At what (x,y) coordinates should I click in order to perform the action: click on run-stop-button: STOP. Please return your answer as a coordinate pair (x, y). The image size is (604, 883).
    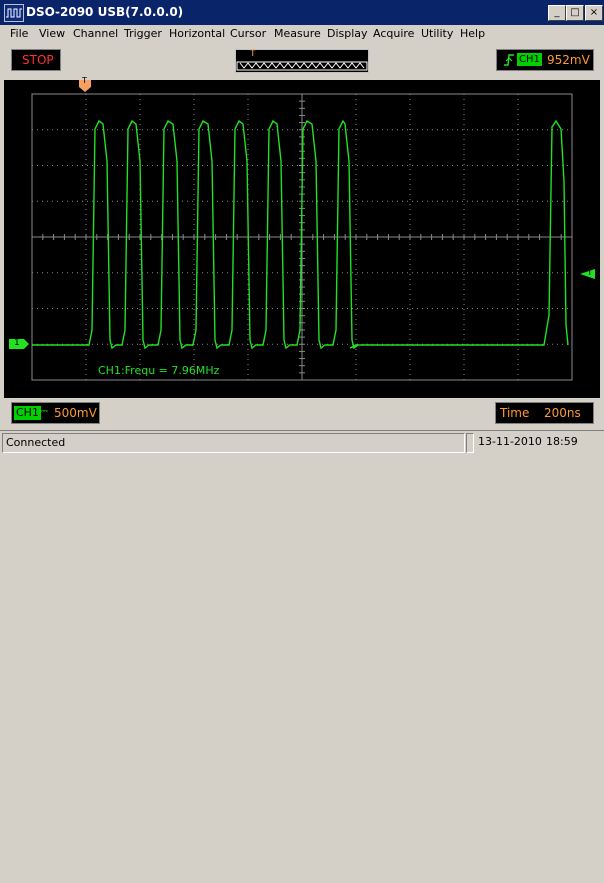
    Looking at the image, I should click on (36, 60).